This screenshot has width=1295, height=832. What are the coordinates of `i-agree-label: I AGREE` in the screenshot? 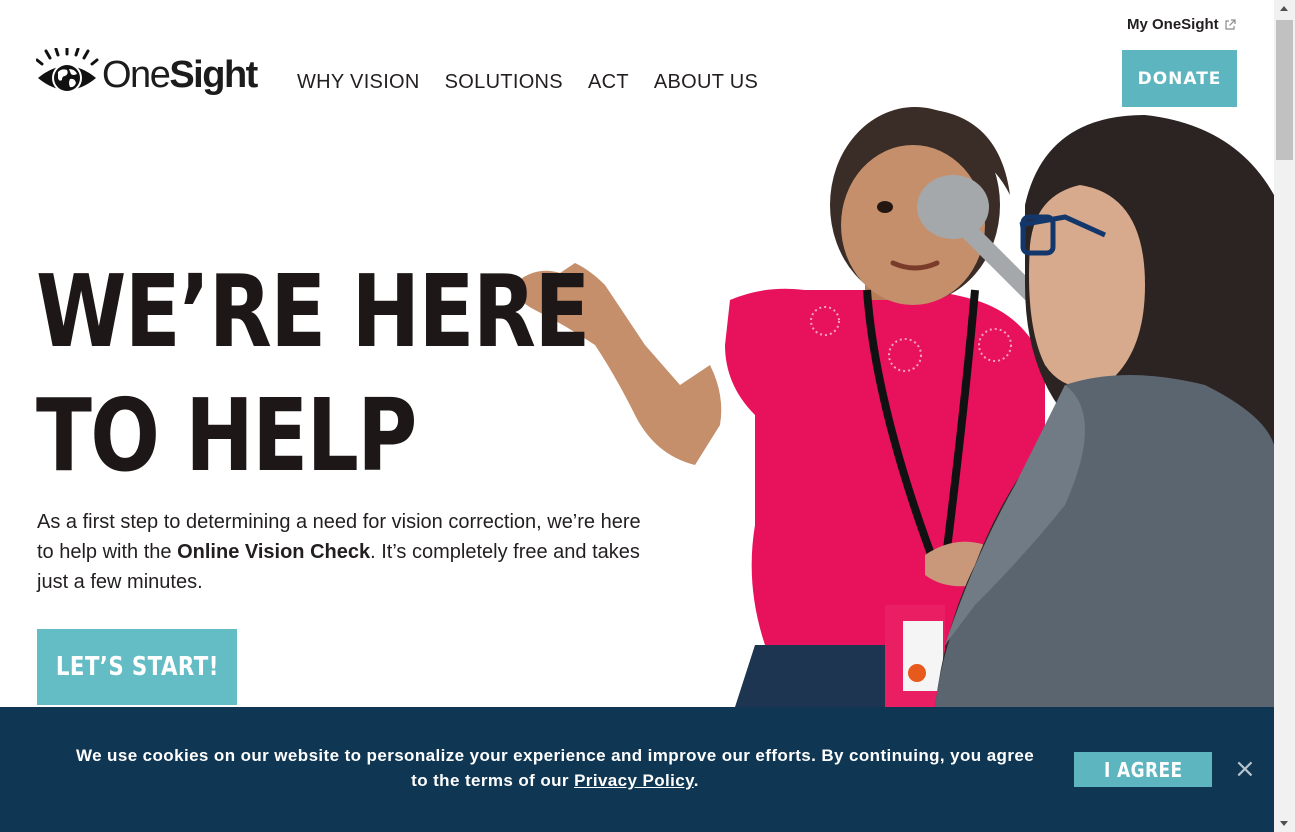 It's located at (1143, 769).